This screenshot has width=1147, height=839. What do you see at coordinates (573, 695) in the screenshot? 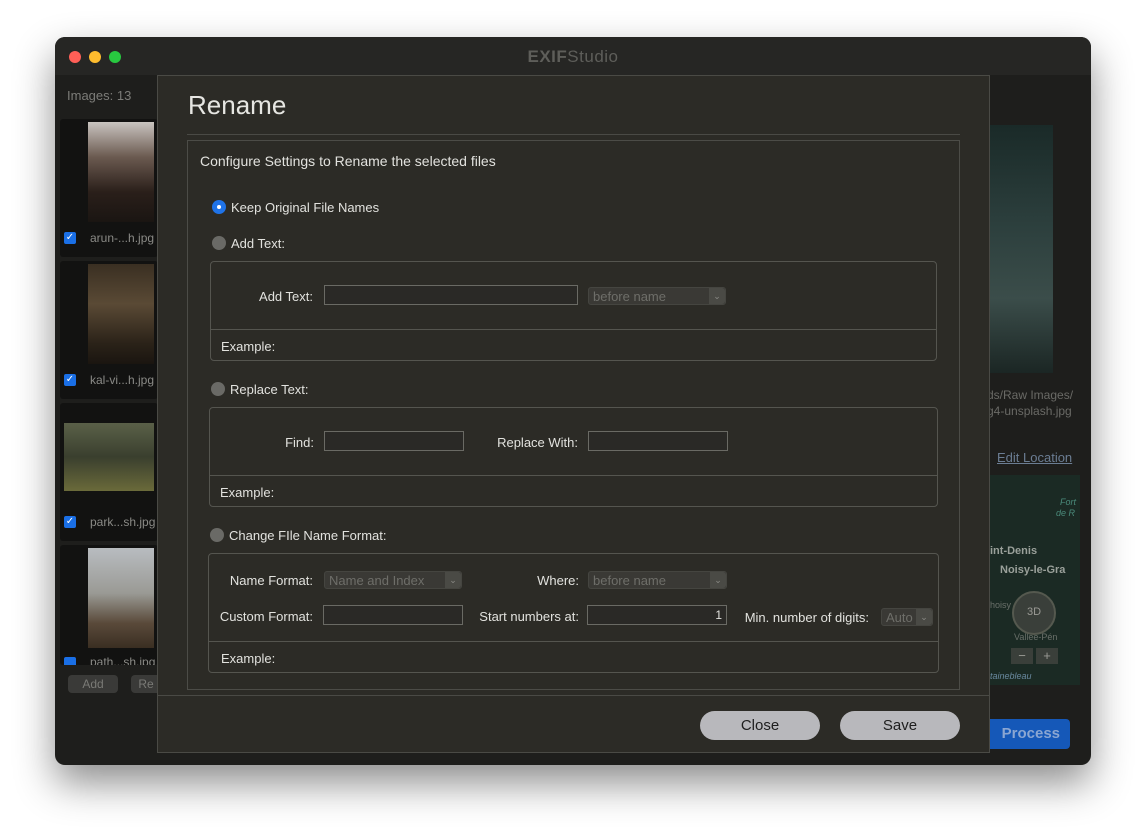
I see `footer-separator` at bounding box center [573, 695].